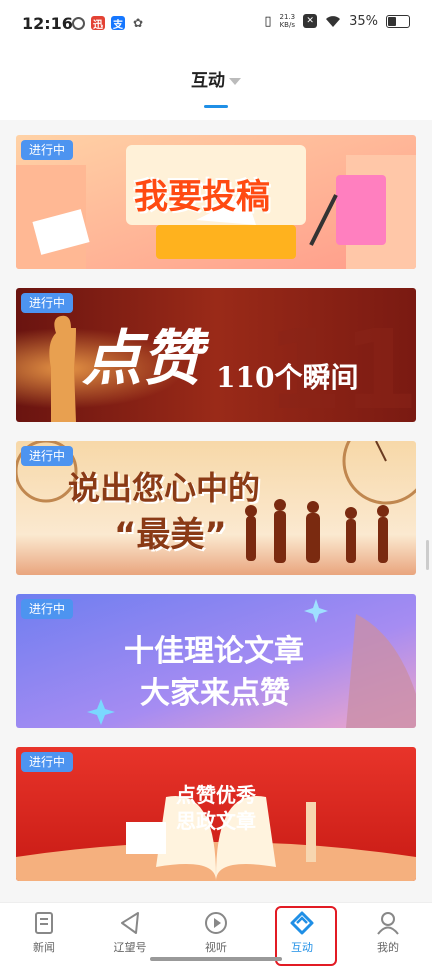  Describe the element at coordinates (118, 23) in the screenshot. I see `alipay-icon: 支` at that location.